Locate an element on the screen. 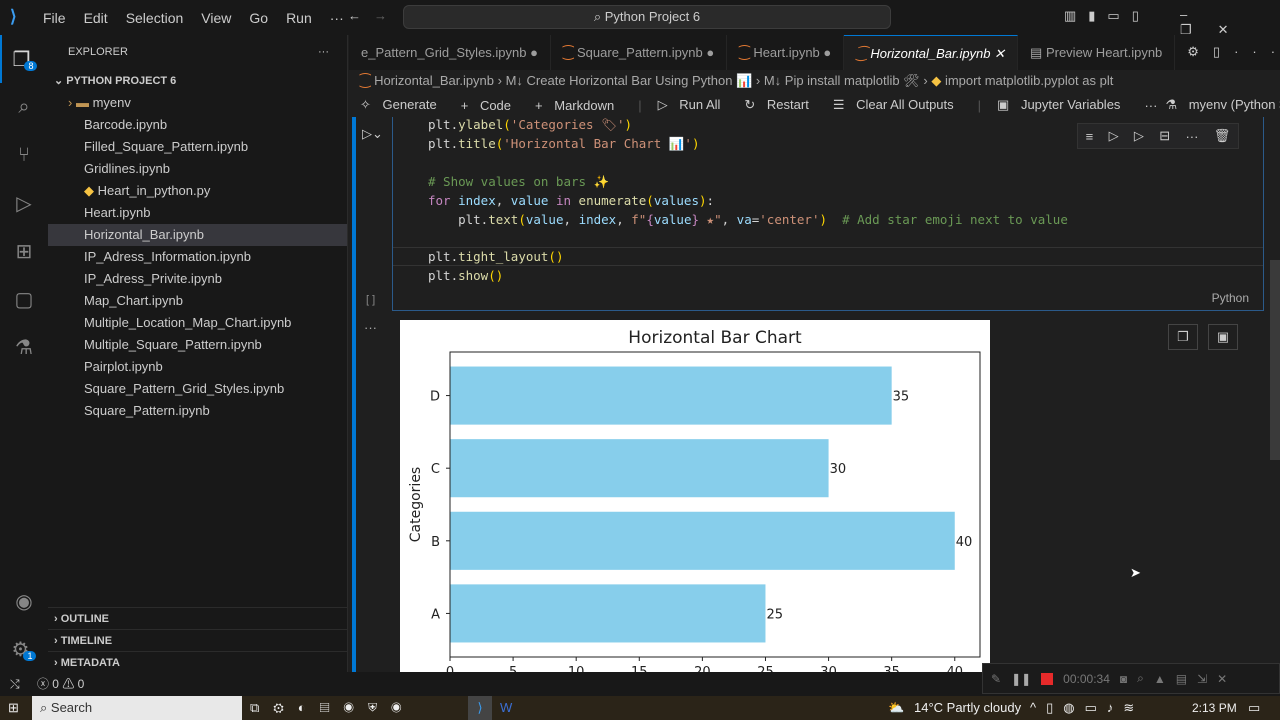  notifications-icon: ▭ is located at coordinates (1254, 708).